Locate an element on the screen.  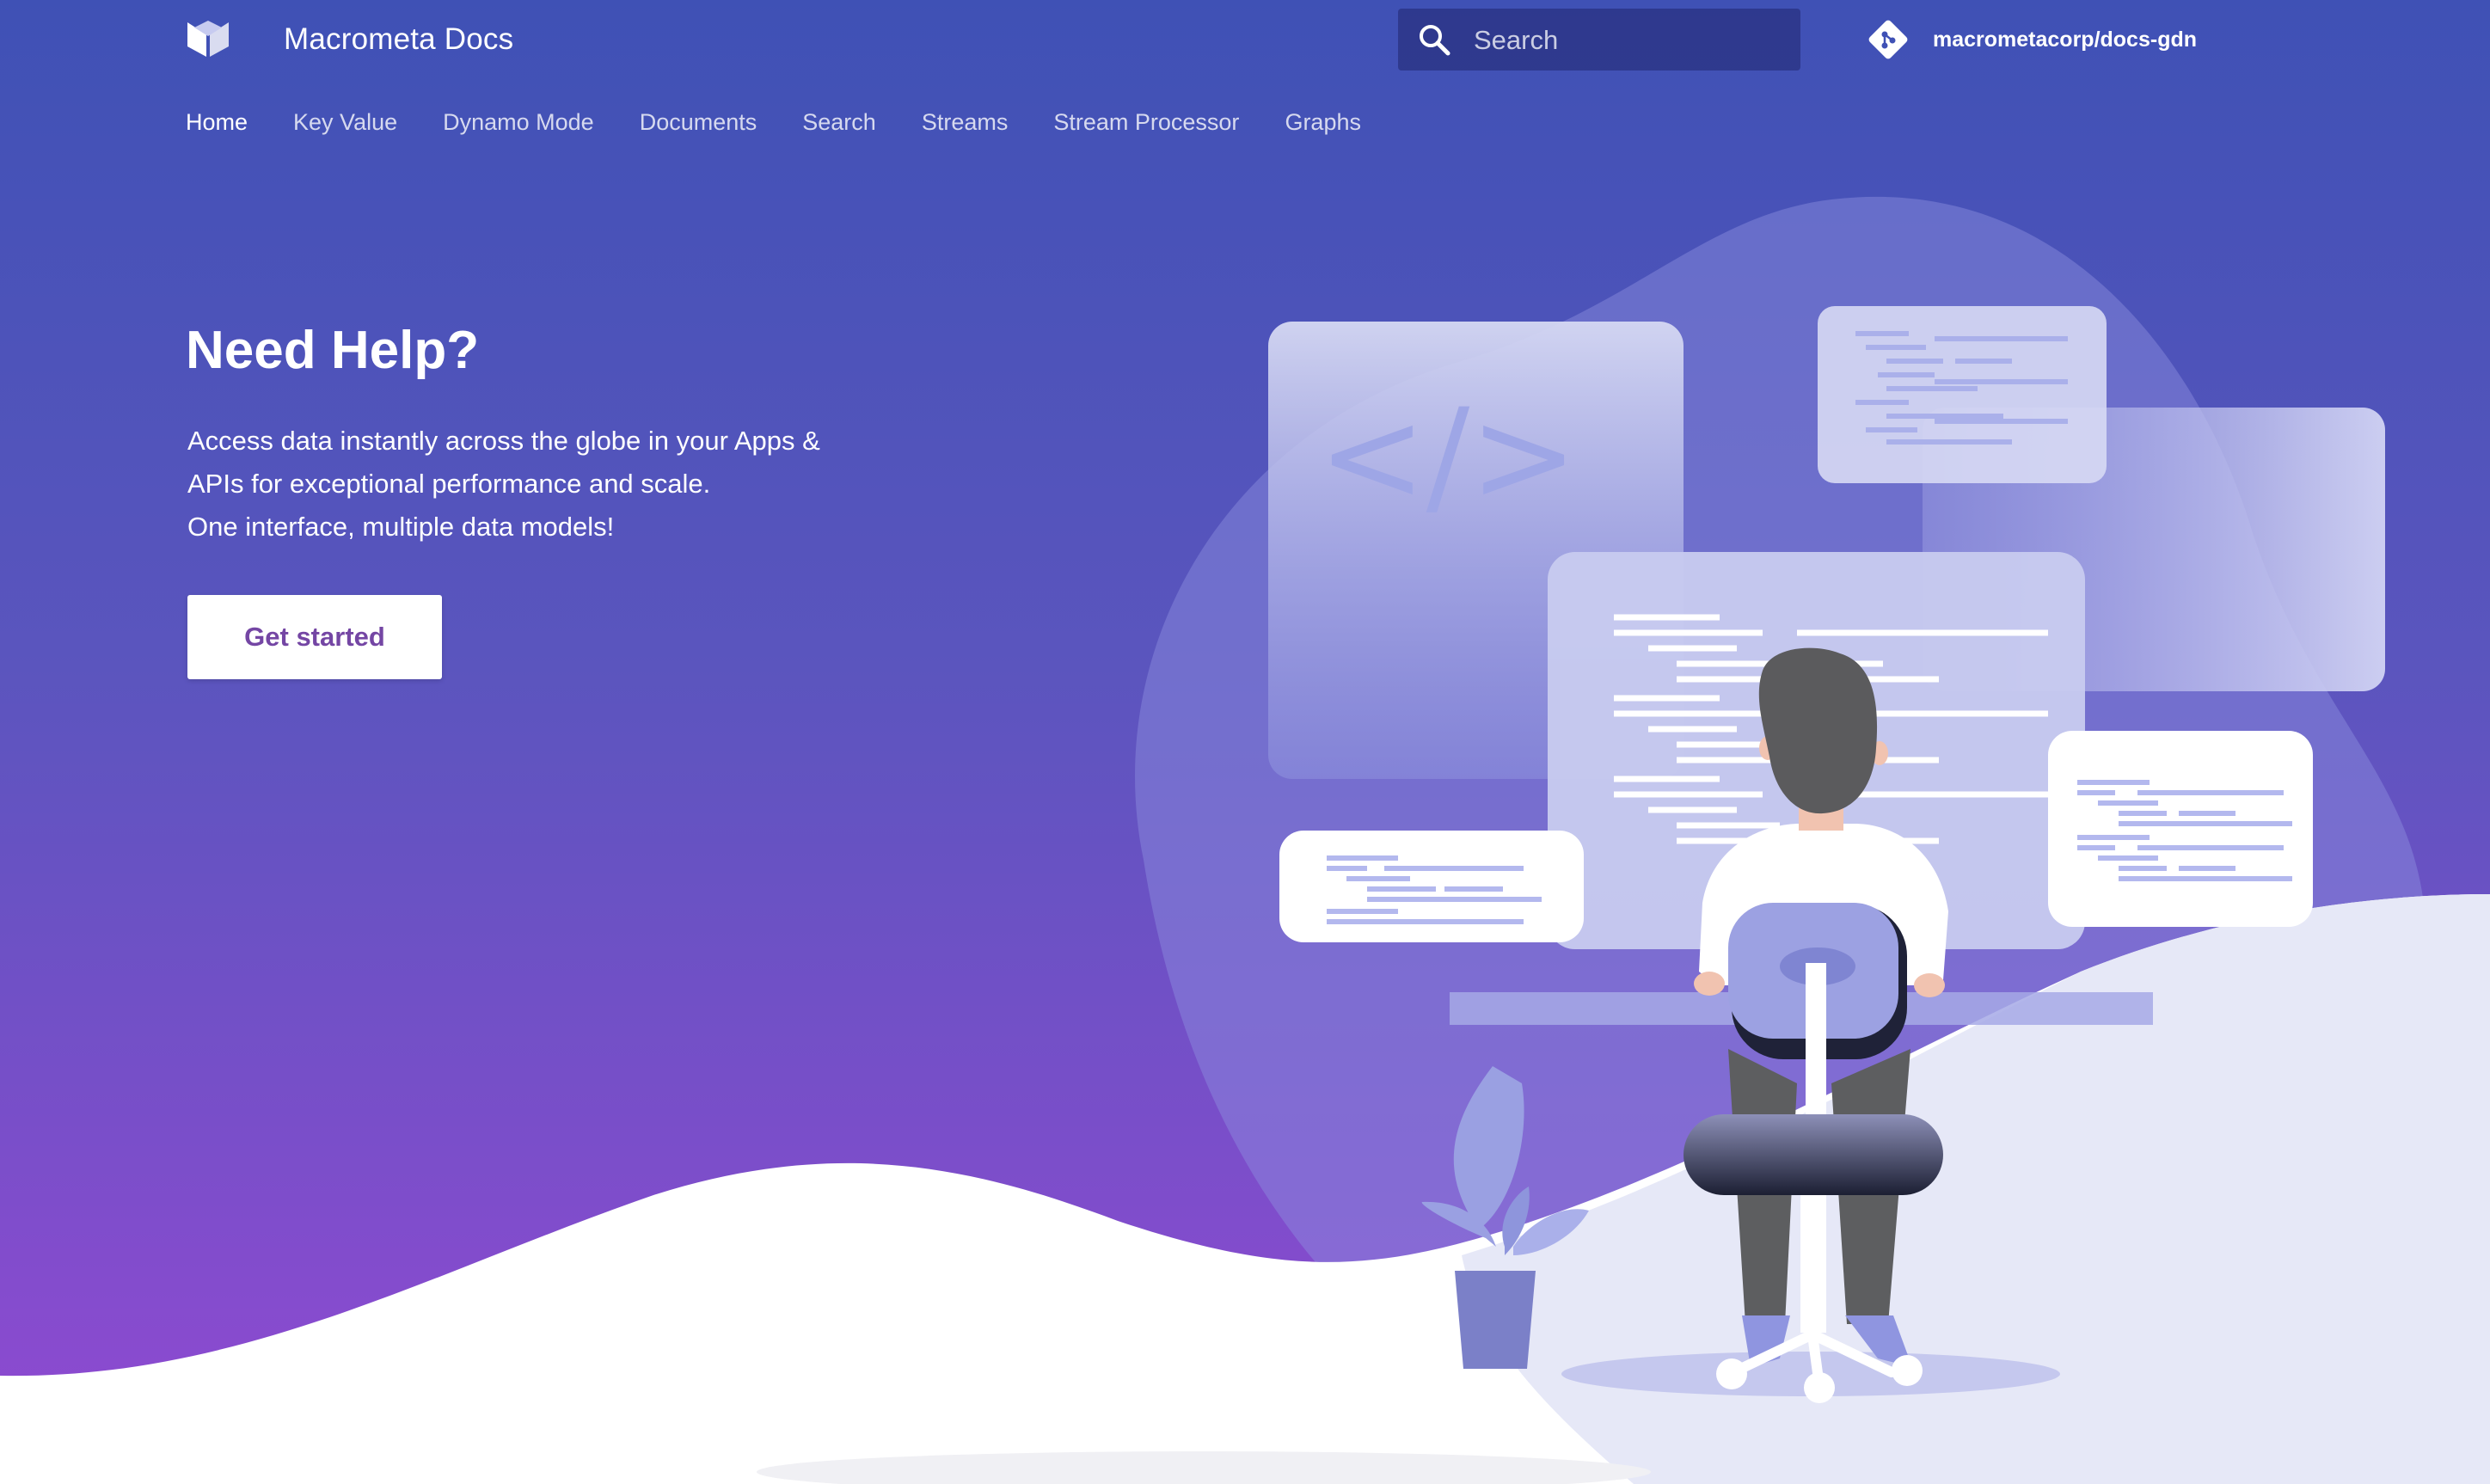
search-box is located at coordinates (1599, 40).